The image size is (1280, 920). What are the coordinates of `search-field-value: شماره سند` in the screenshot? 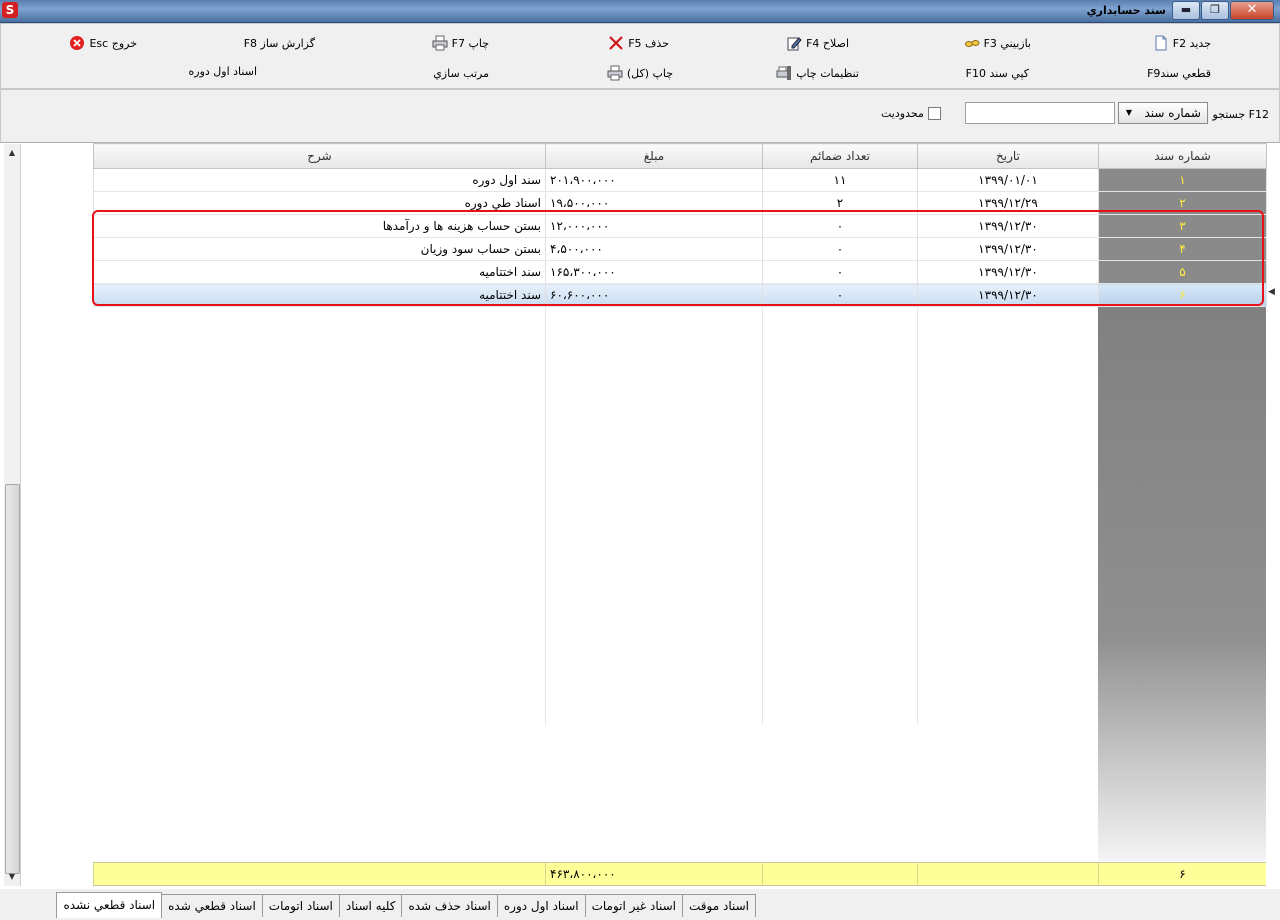 It's located at (1172, 113).